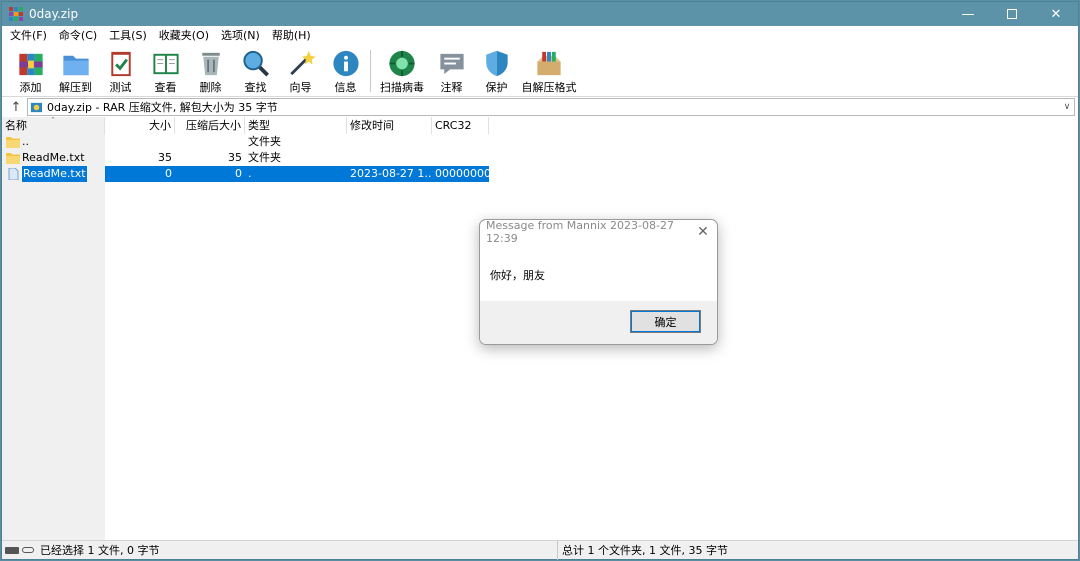  What do you see at coordinates (210, 174) in the screenshot?
I see `row-packed: 0` at bounding box center [210, 174].